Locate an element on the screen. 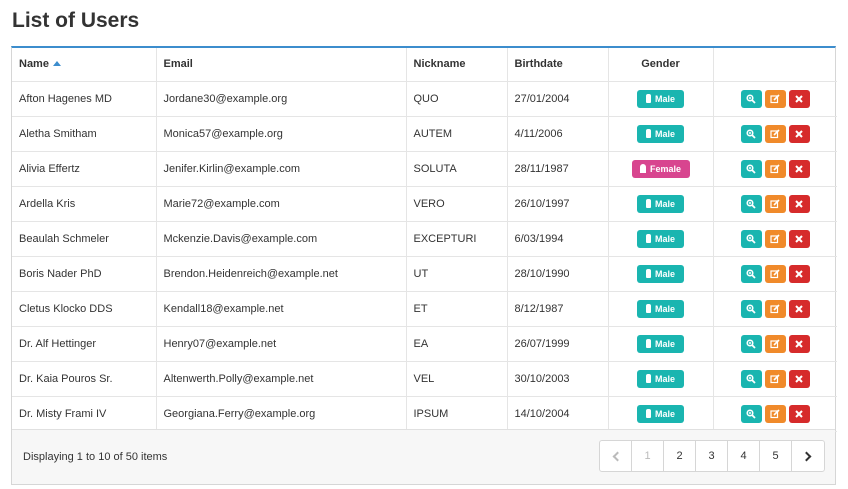 This screenshot has width=848, height=489. pagination-page-1: 1 is located at coordinates (648, 456).